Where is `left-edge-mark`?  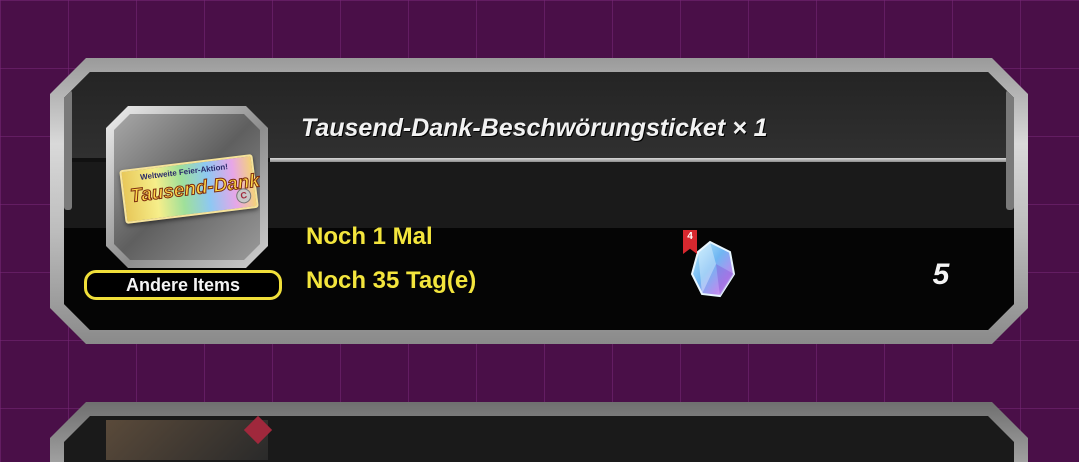
left-edge-mark is located at coordinates (68, 150).